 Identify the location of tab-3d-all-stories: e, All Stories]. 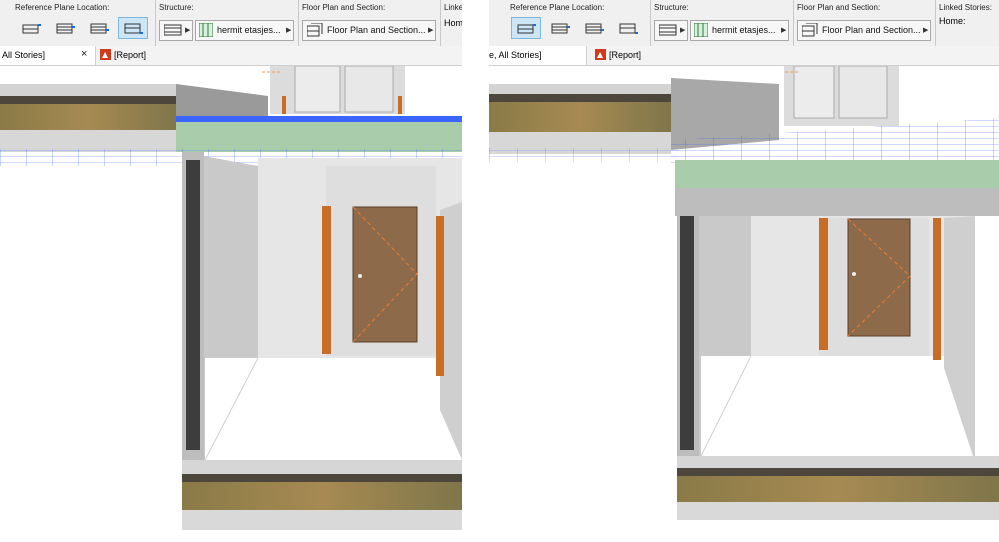
(538, 55).